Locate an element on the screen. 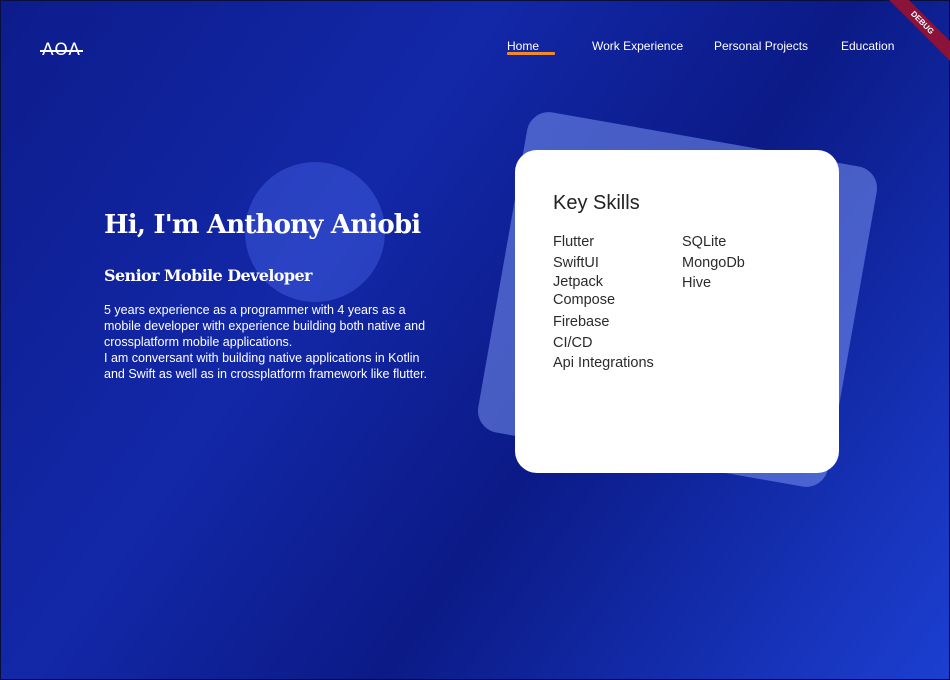 The height and width of the screenshot is (680, 950). skill-item: Firebase is located at coordinates (581, 322).